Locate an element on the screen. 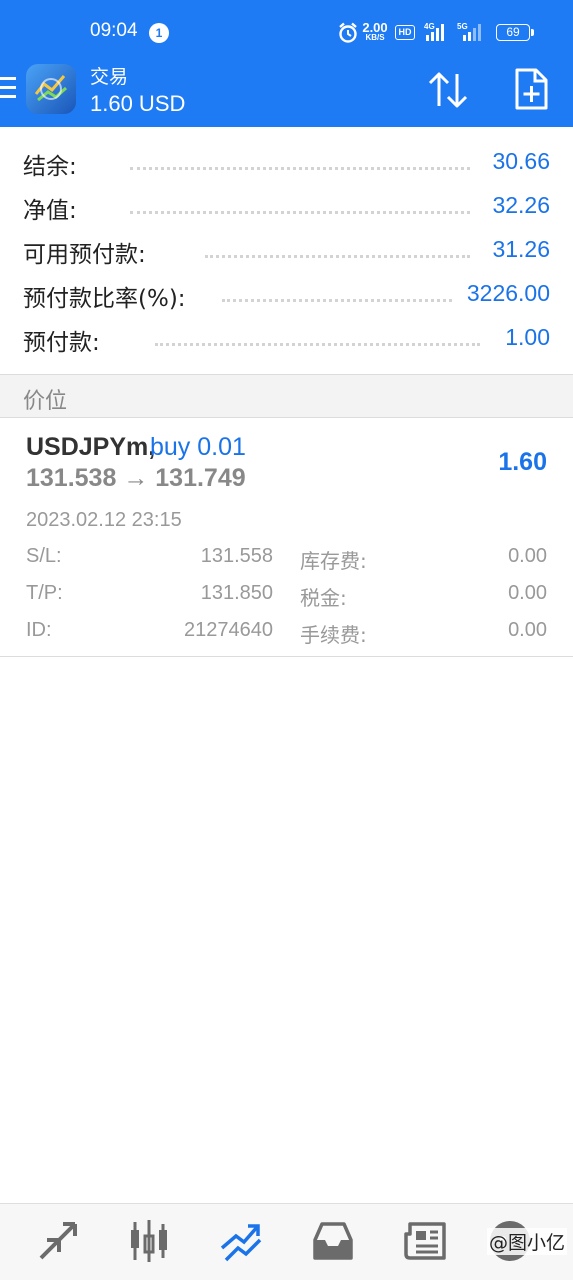  margin-level-label: 预付款比率(%): is located at coordinates (107, 296).